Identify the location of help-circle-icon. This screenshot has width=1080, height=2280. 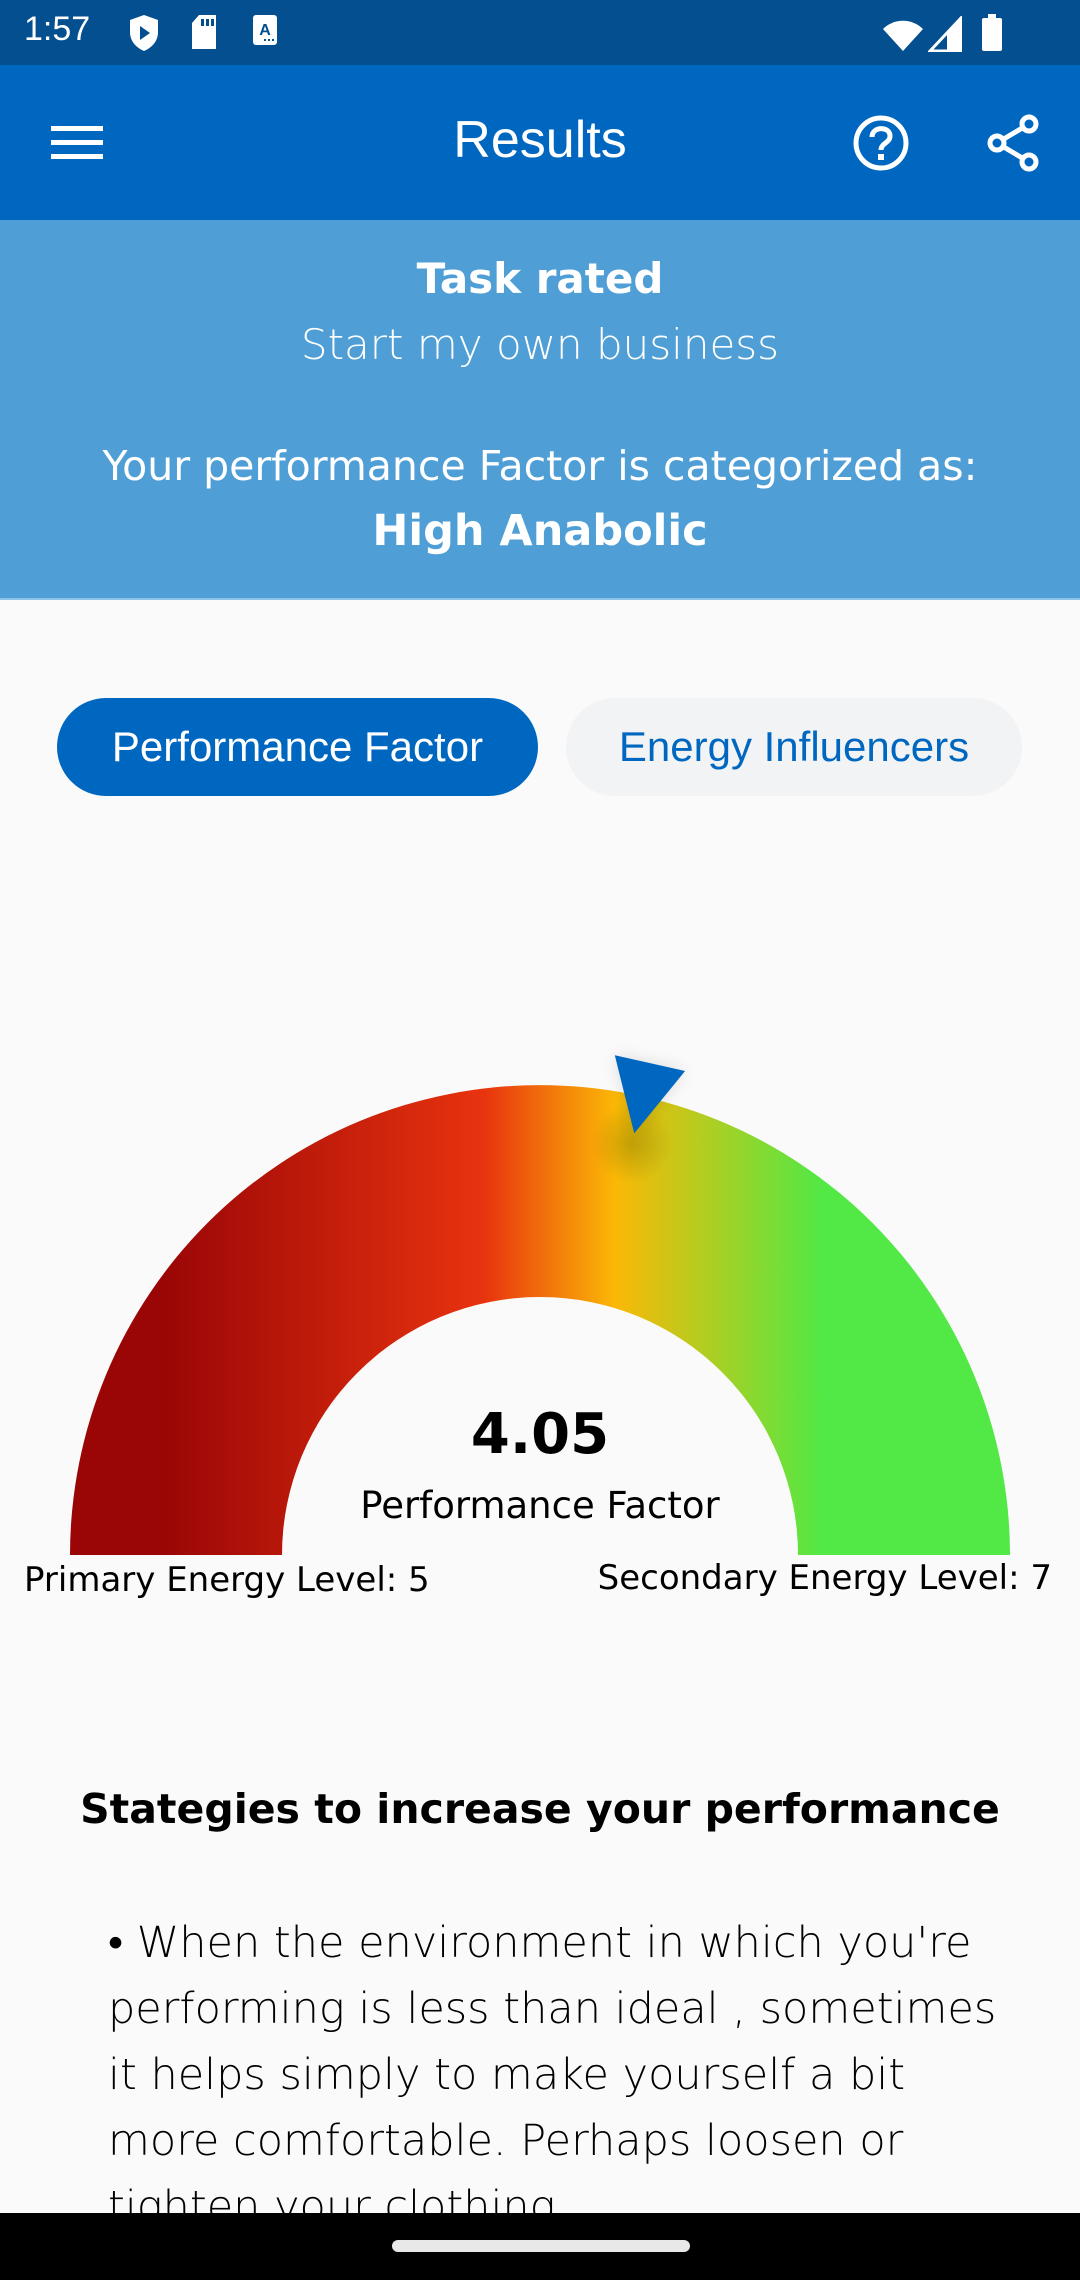
(881, 145).